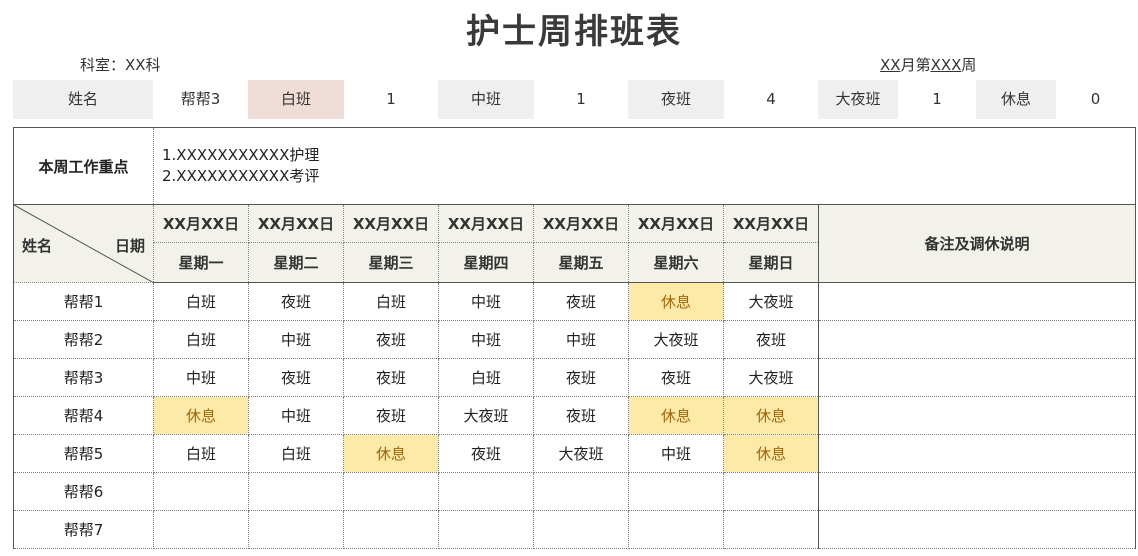  I want to click on summary-night-label: 夜班, so click(676, 99).